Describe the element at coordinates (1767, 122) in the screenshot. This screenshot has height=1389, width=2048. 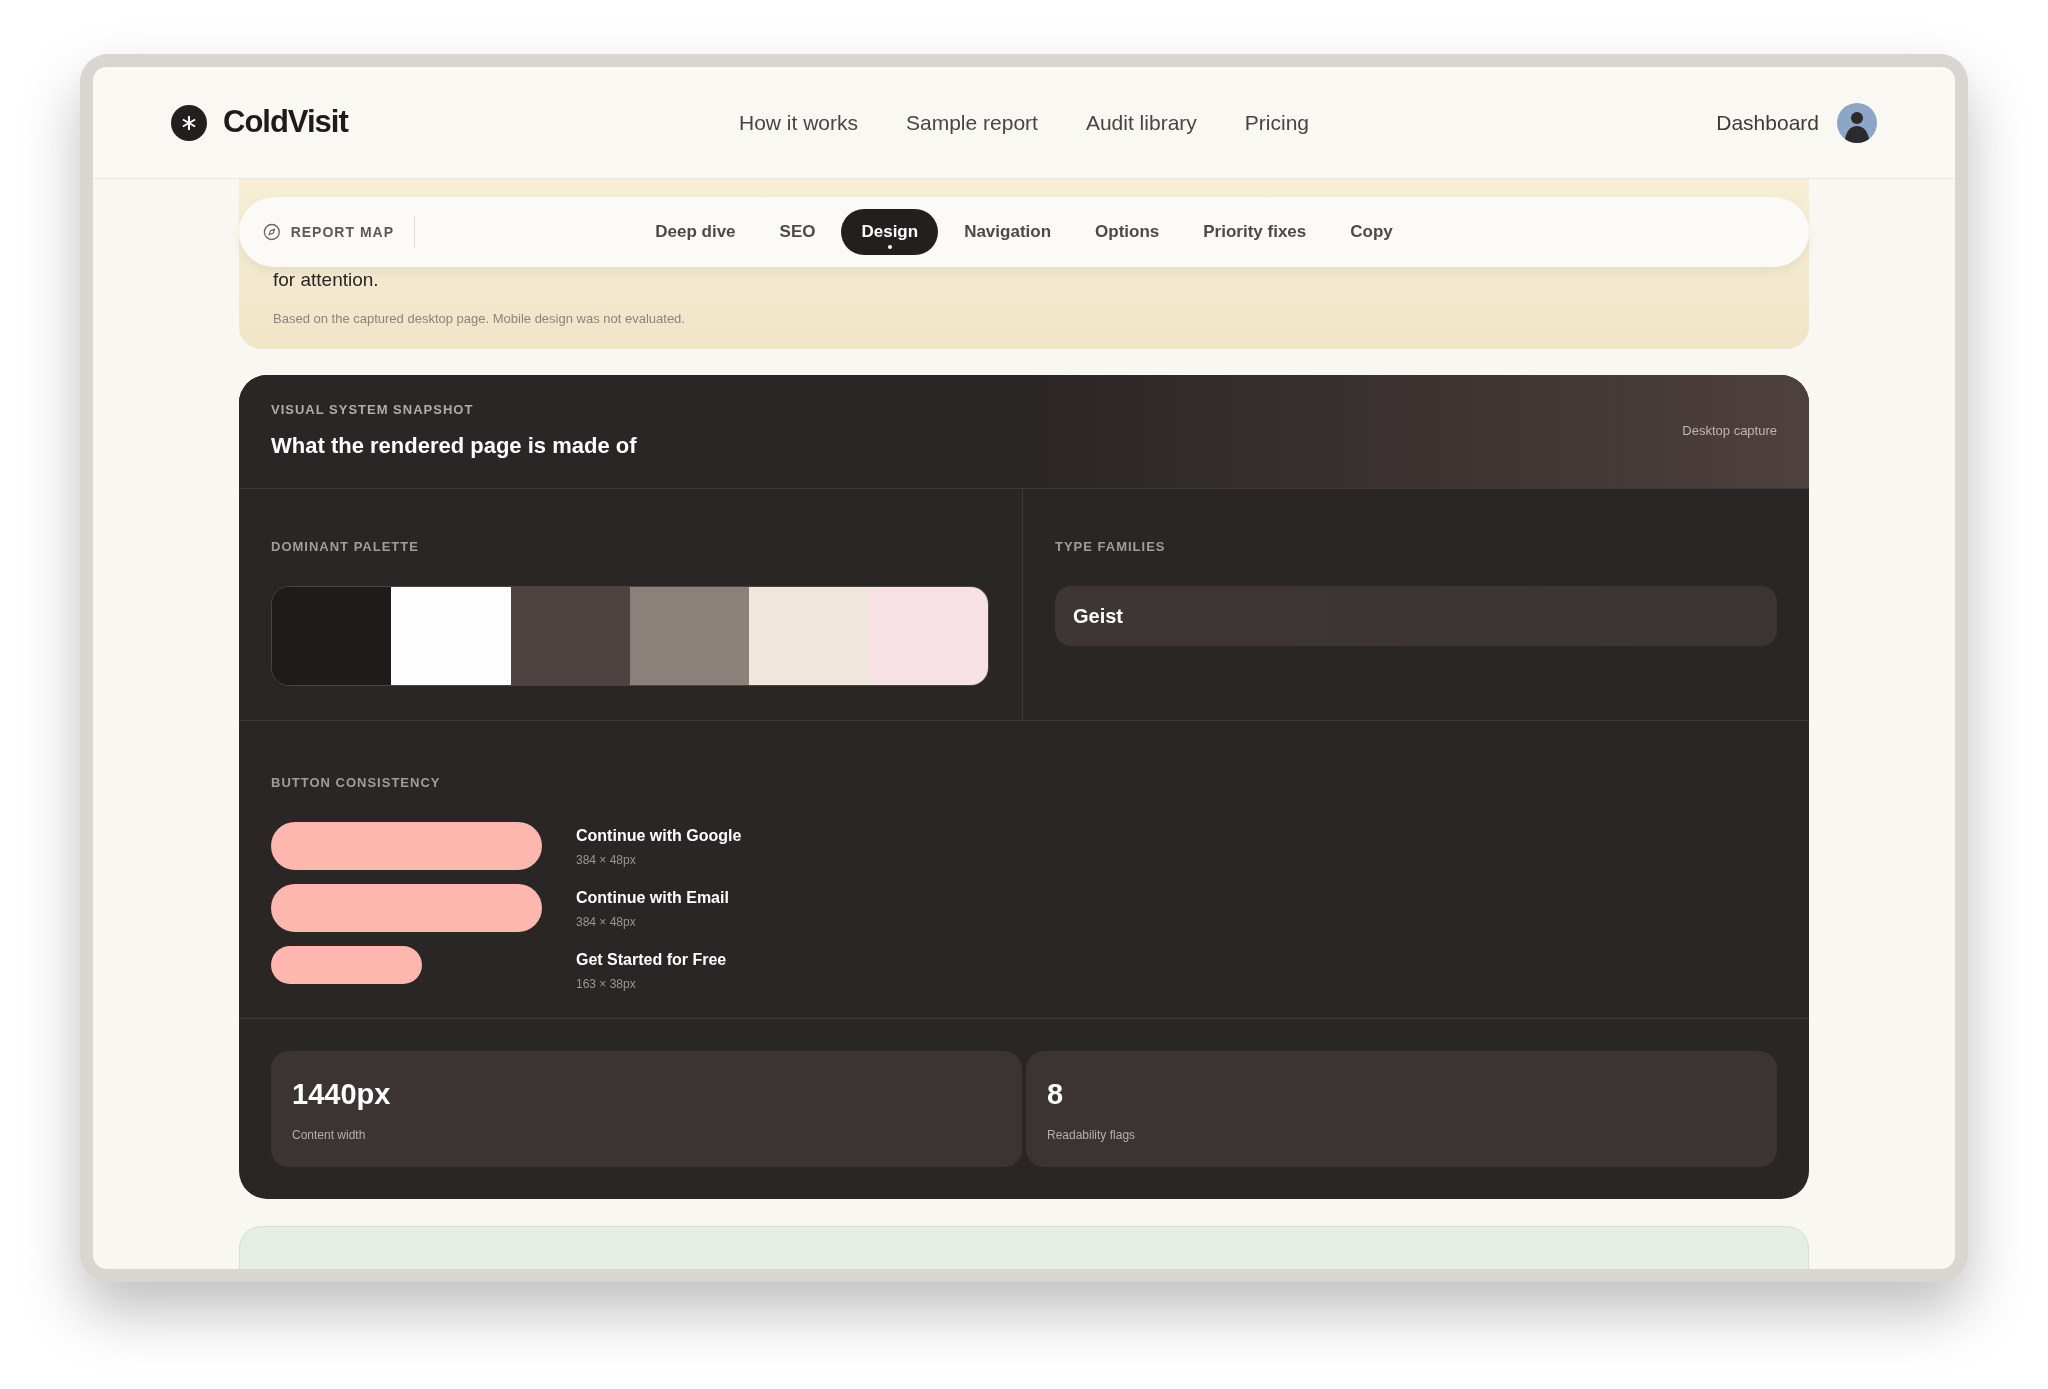
I see `dashboard-link: Dashboard` at that location.